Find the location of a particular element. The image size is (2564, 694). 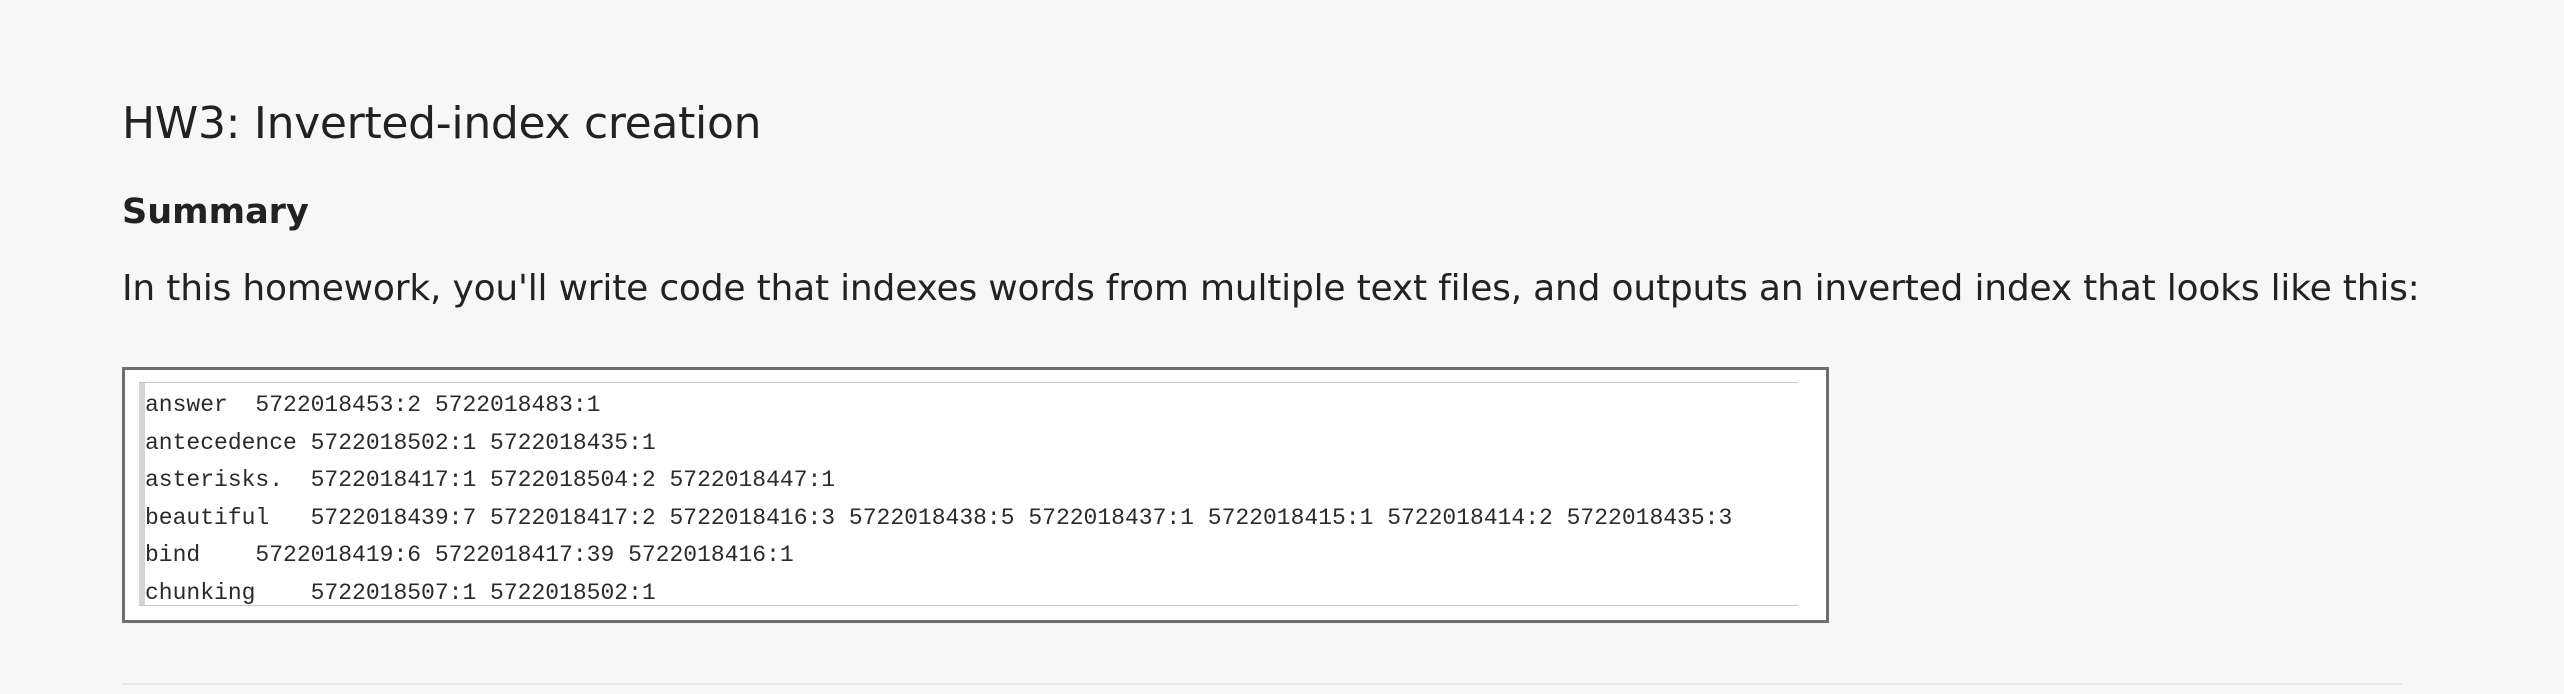

index-line: chunking 5722018507:1 5722018502:1 is located at coordinates (400, 592).